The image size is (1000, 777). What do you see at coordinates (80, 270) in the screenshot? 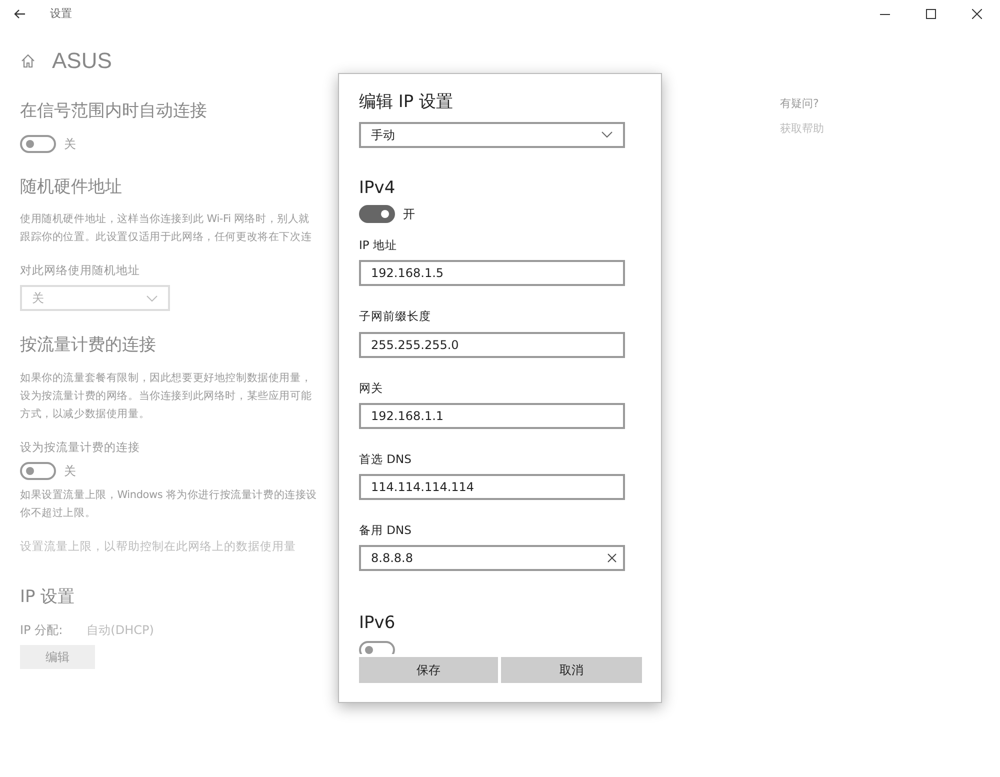
I see `field-label: 对此网络使用随机地址` at bounding box center [80, 270].